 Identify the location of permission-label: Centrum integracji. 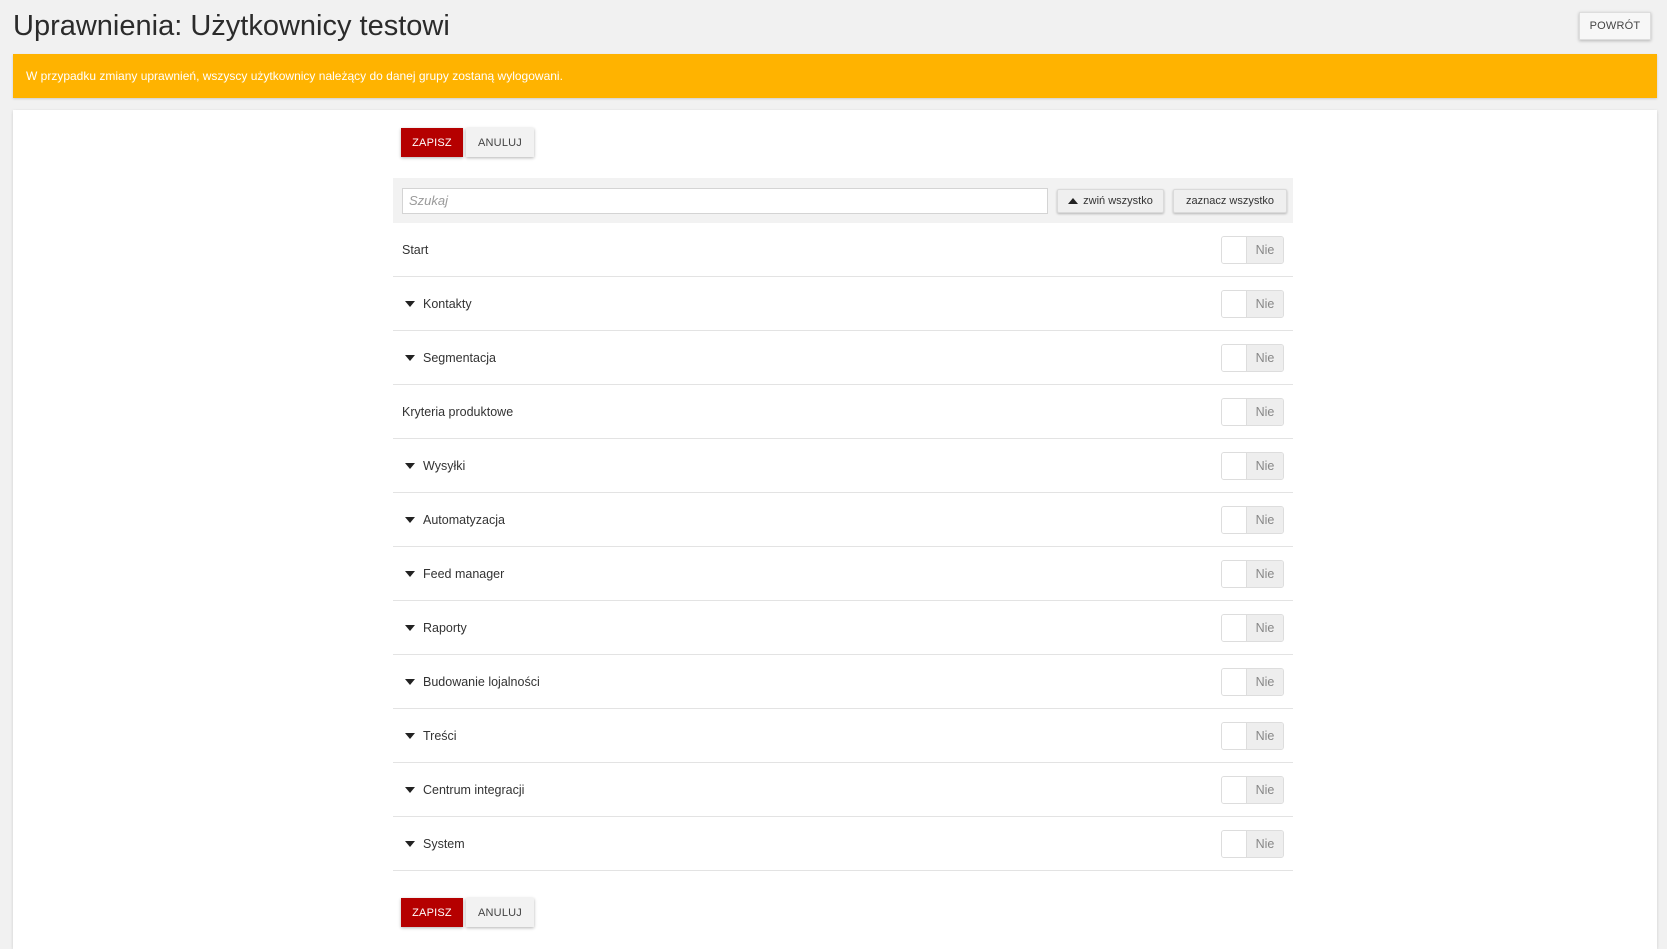
(474, 789).